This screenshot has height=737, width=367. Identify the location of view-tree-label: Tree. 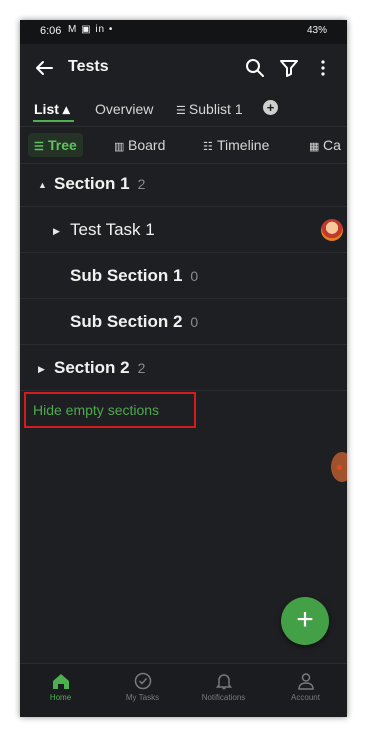
(62, 145).